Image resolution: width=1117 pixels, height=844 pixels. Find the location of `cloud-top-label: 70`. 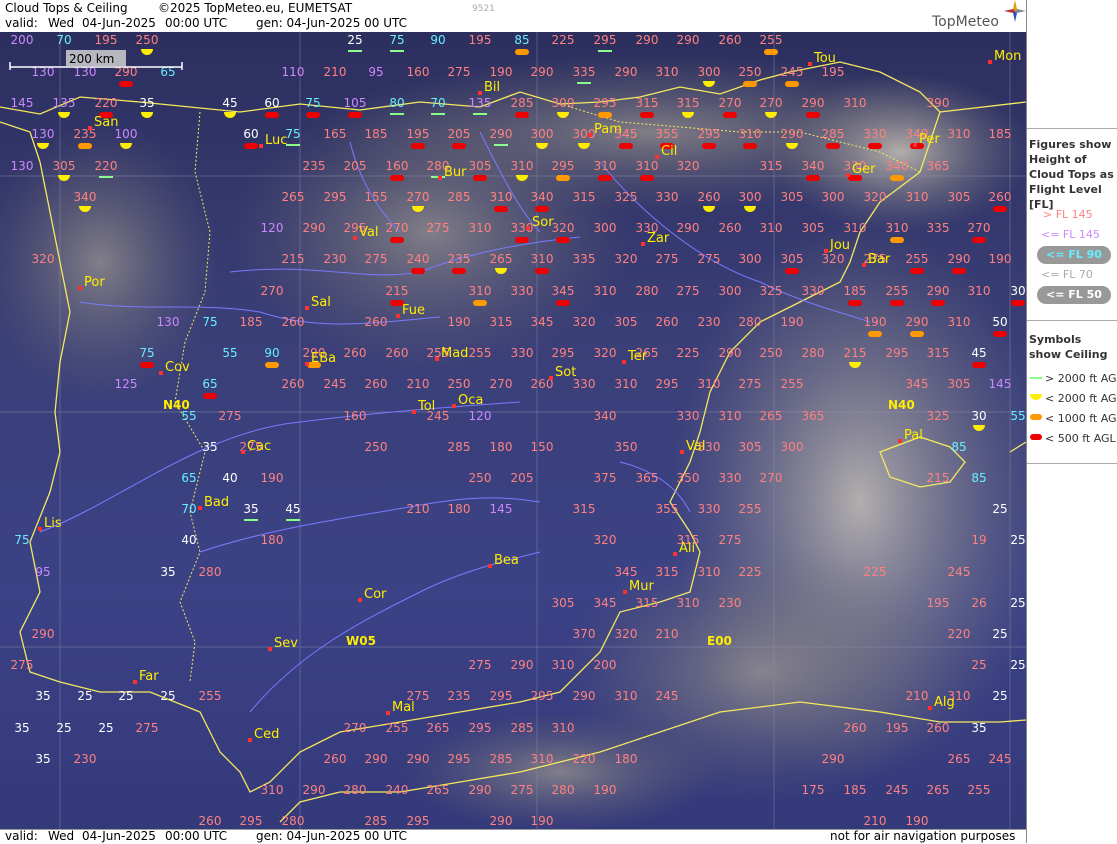

cloud-top-label: 70 is located at coordinates (437, 103).